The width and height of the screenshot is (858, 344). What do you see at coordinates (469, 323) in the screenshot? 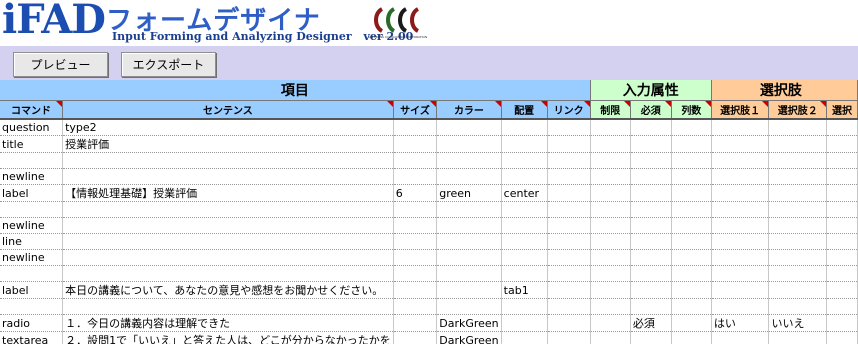
I see `cell-color: DarkGreen` at bounding box center [469, 323].